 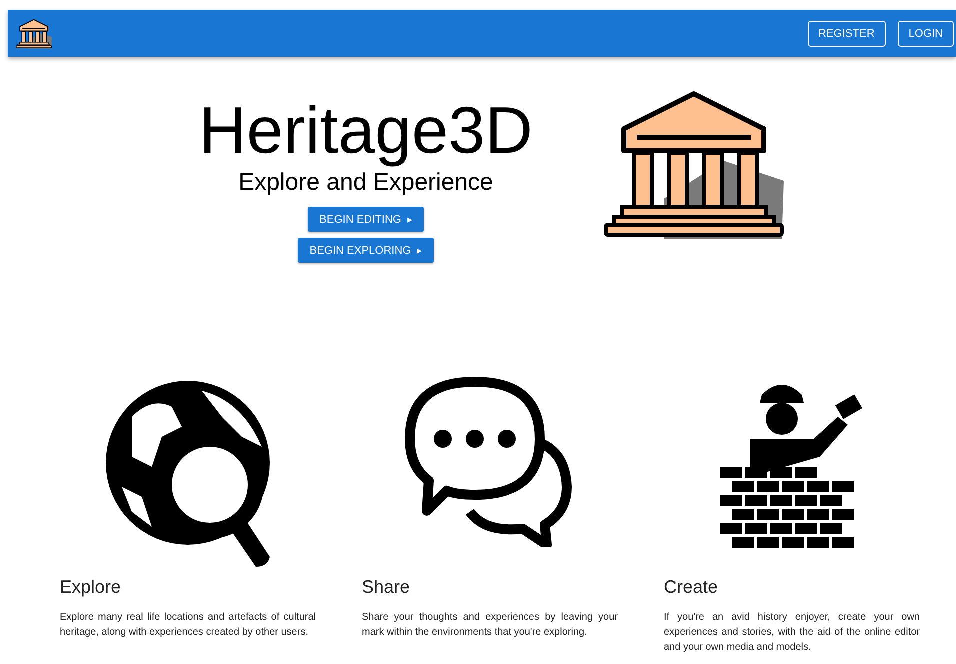 I want to click on nav-button: LOGIN, so click(x=926, y=33).